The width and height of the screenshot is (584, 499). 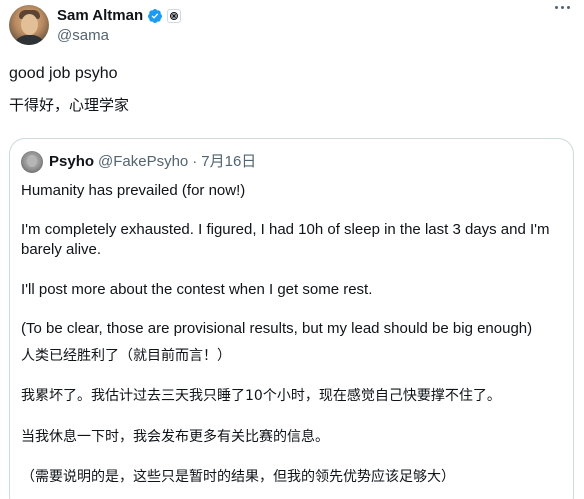 What do you see at coordinates (143, 162) in the screenshot?
I see `quoted-author-handle: @FakePsyho` at bounding box center [143, 162].